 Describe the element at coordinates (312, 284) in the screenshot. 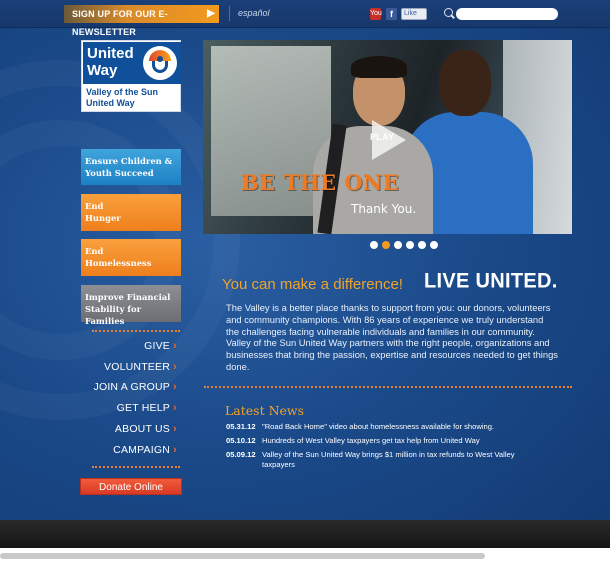

I see `tagline: You can make a difference!` at that location.